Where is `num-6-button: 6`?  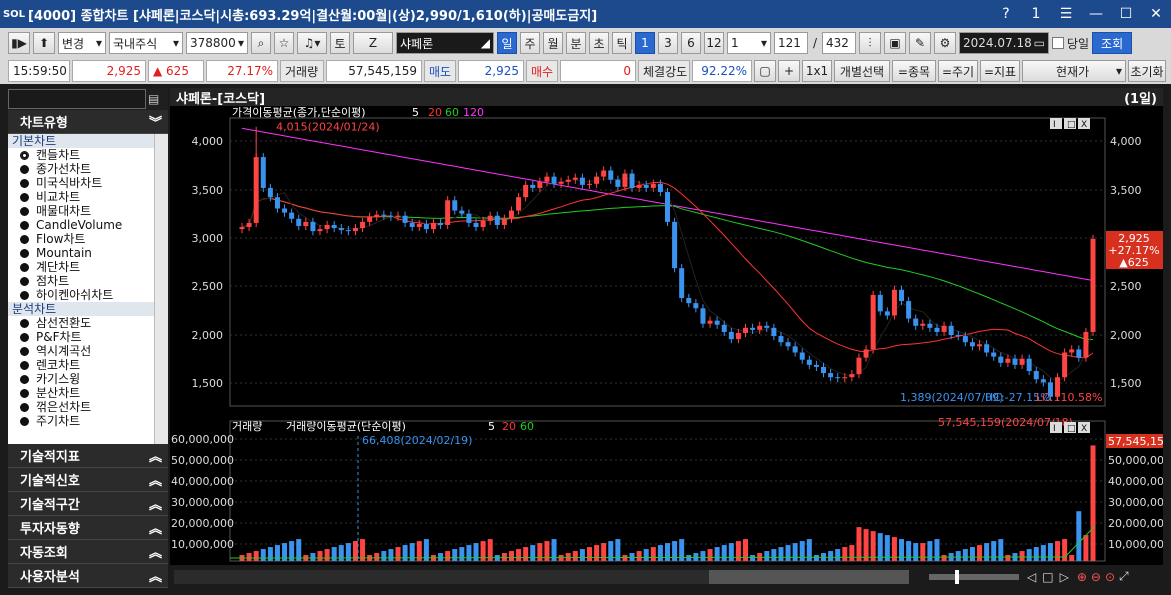 num-6-button: 6 is located at coordinates (691, 43).